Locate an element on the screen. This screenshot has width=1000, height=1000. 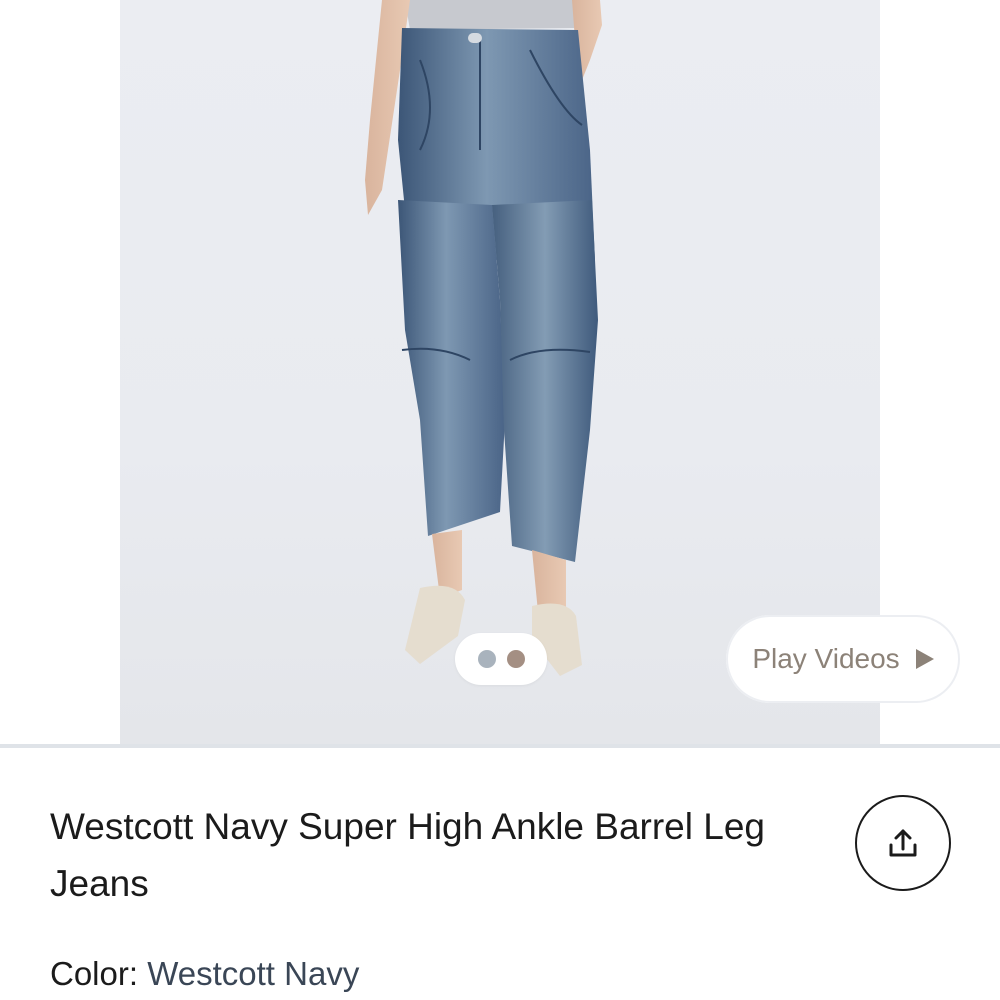
gallery-divider is located at coordinates (500, 746).